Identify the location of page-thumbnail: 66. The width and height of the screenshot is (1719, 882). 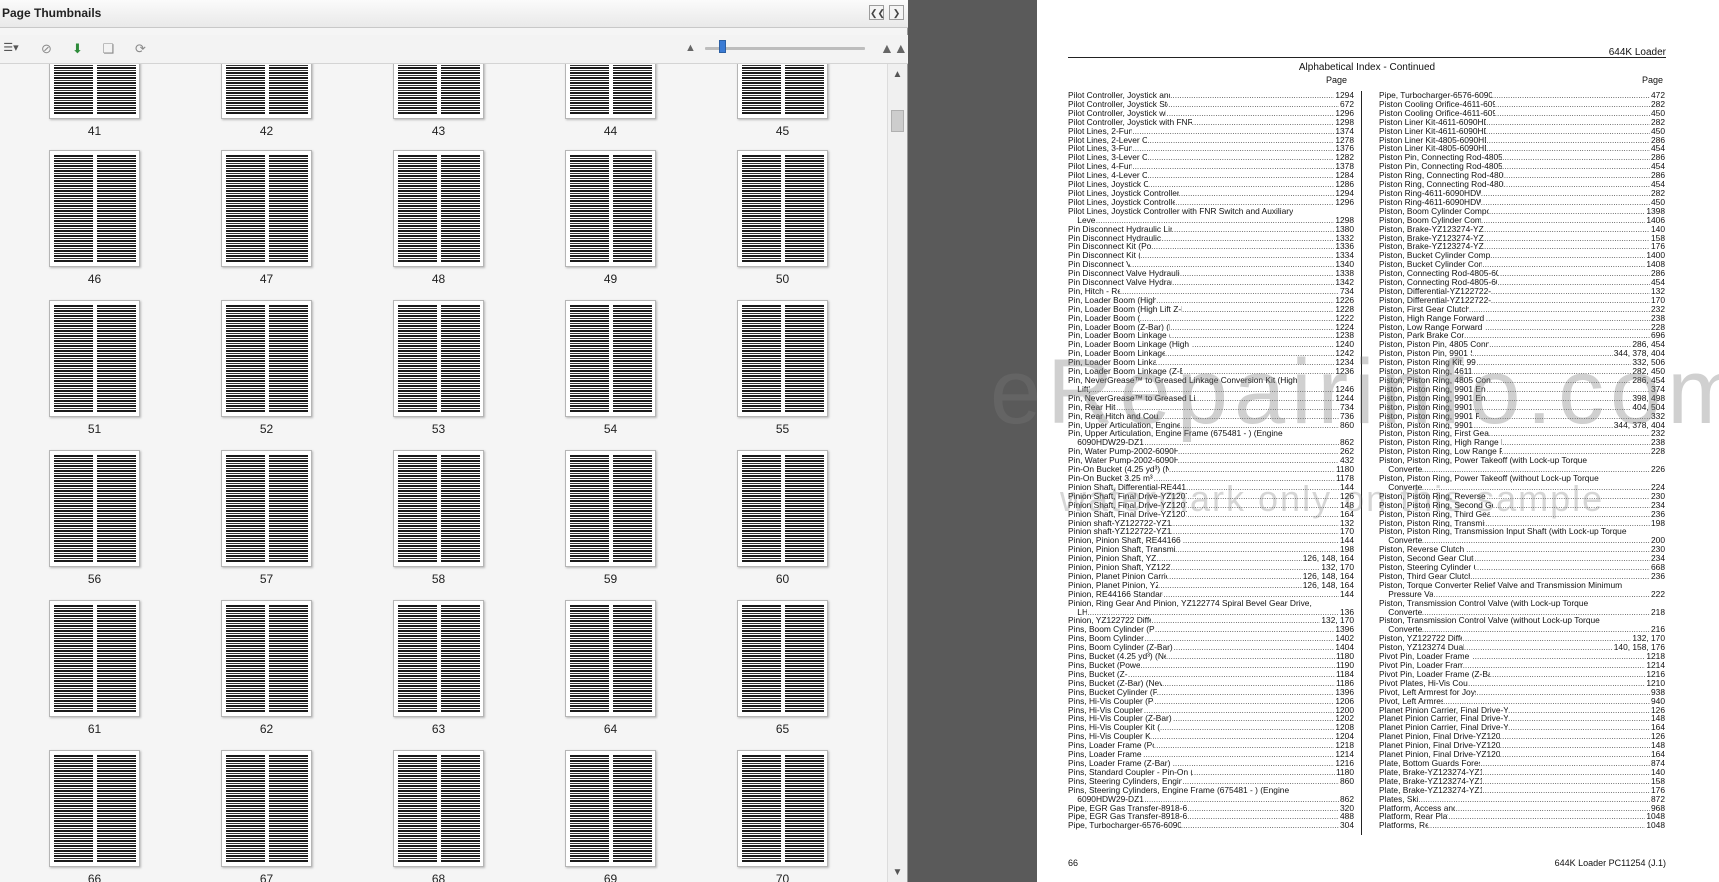
(94, 816).